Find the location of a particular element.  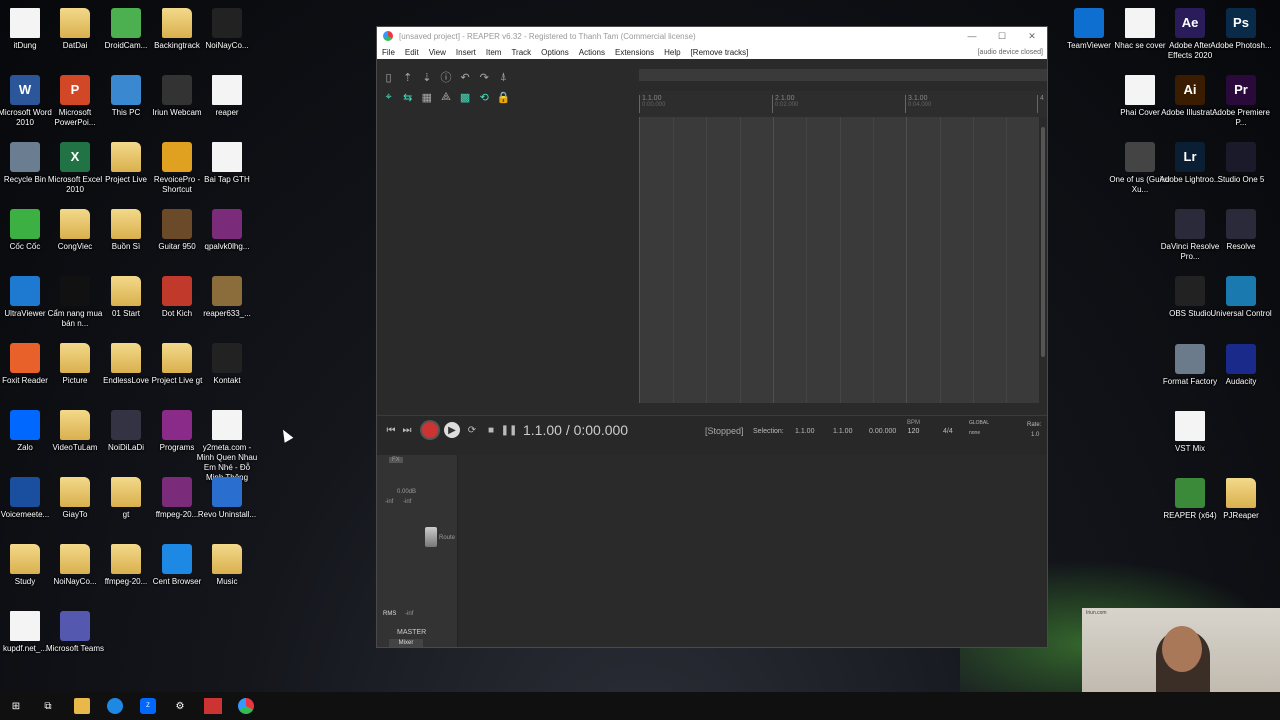

grid-icon: ▦ is located at coordinates (426, 97).